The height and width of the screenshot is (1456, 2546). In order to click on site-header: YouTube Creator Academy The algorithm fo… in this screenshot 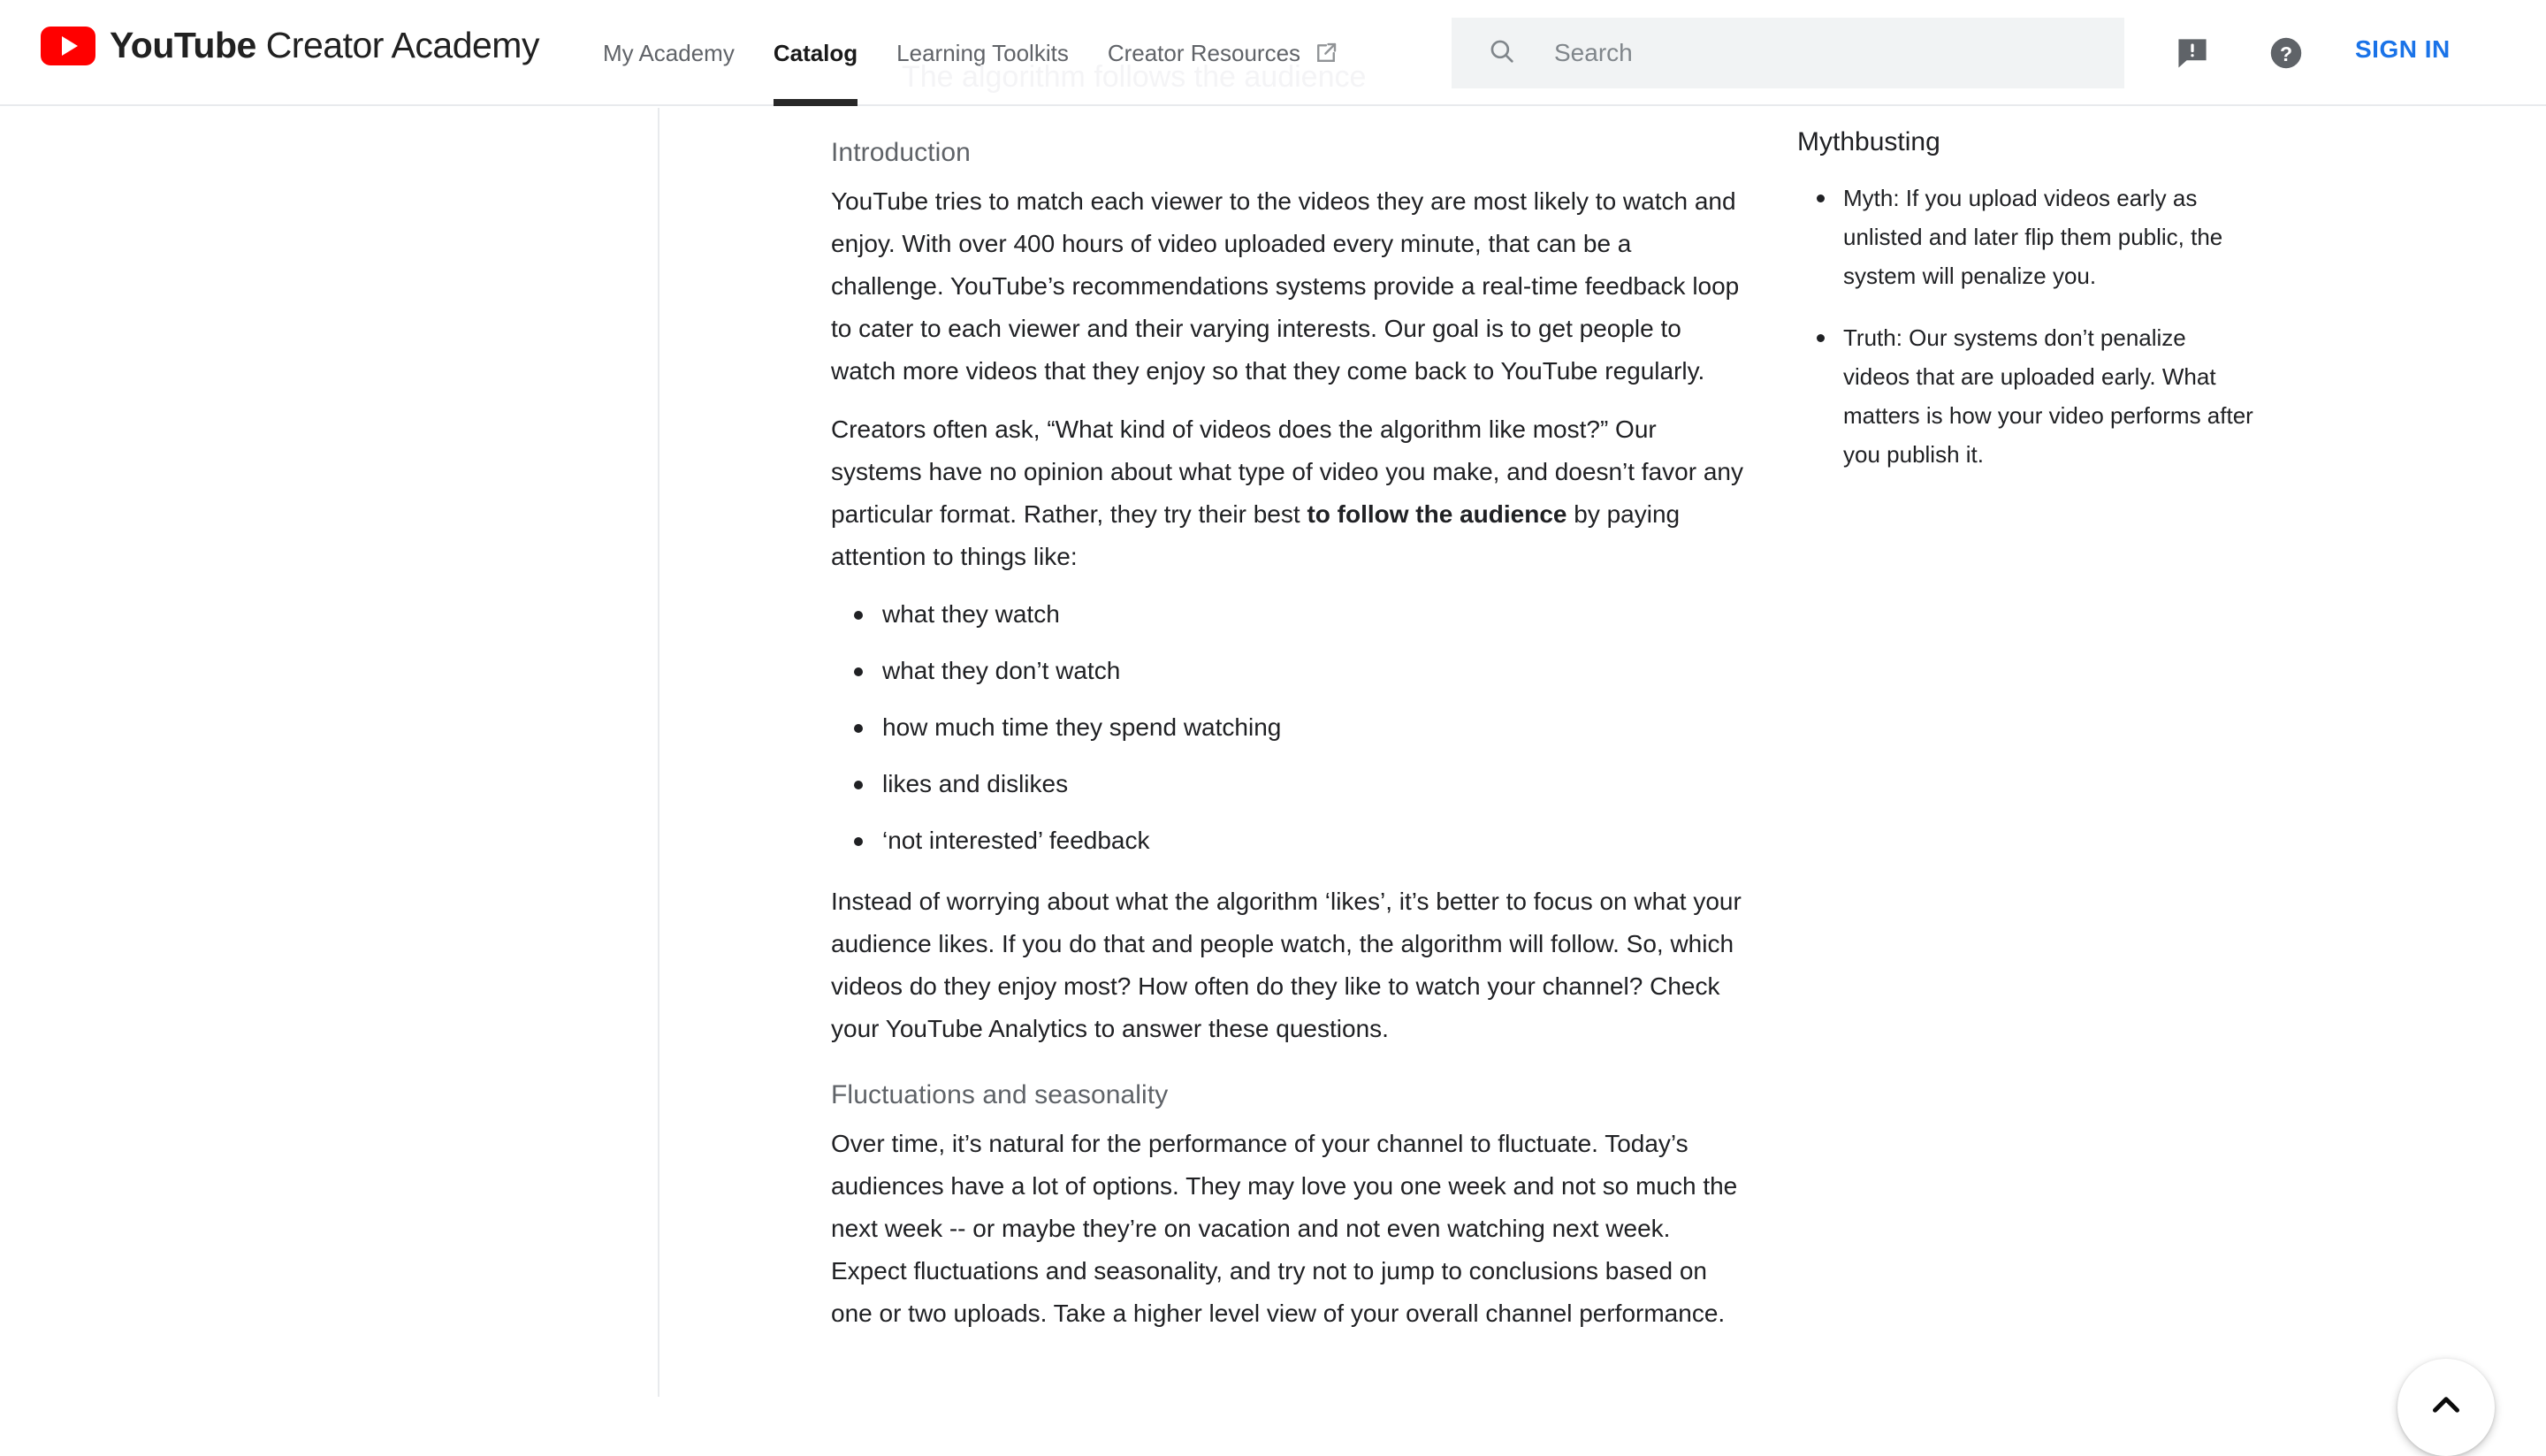, I will do `click(1273, 53)`.